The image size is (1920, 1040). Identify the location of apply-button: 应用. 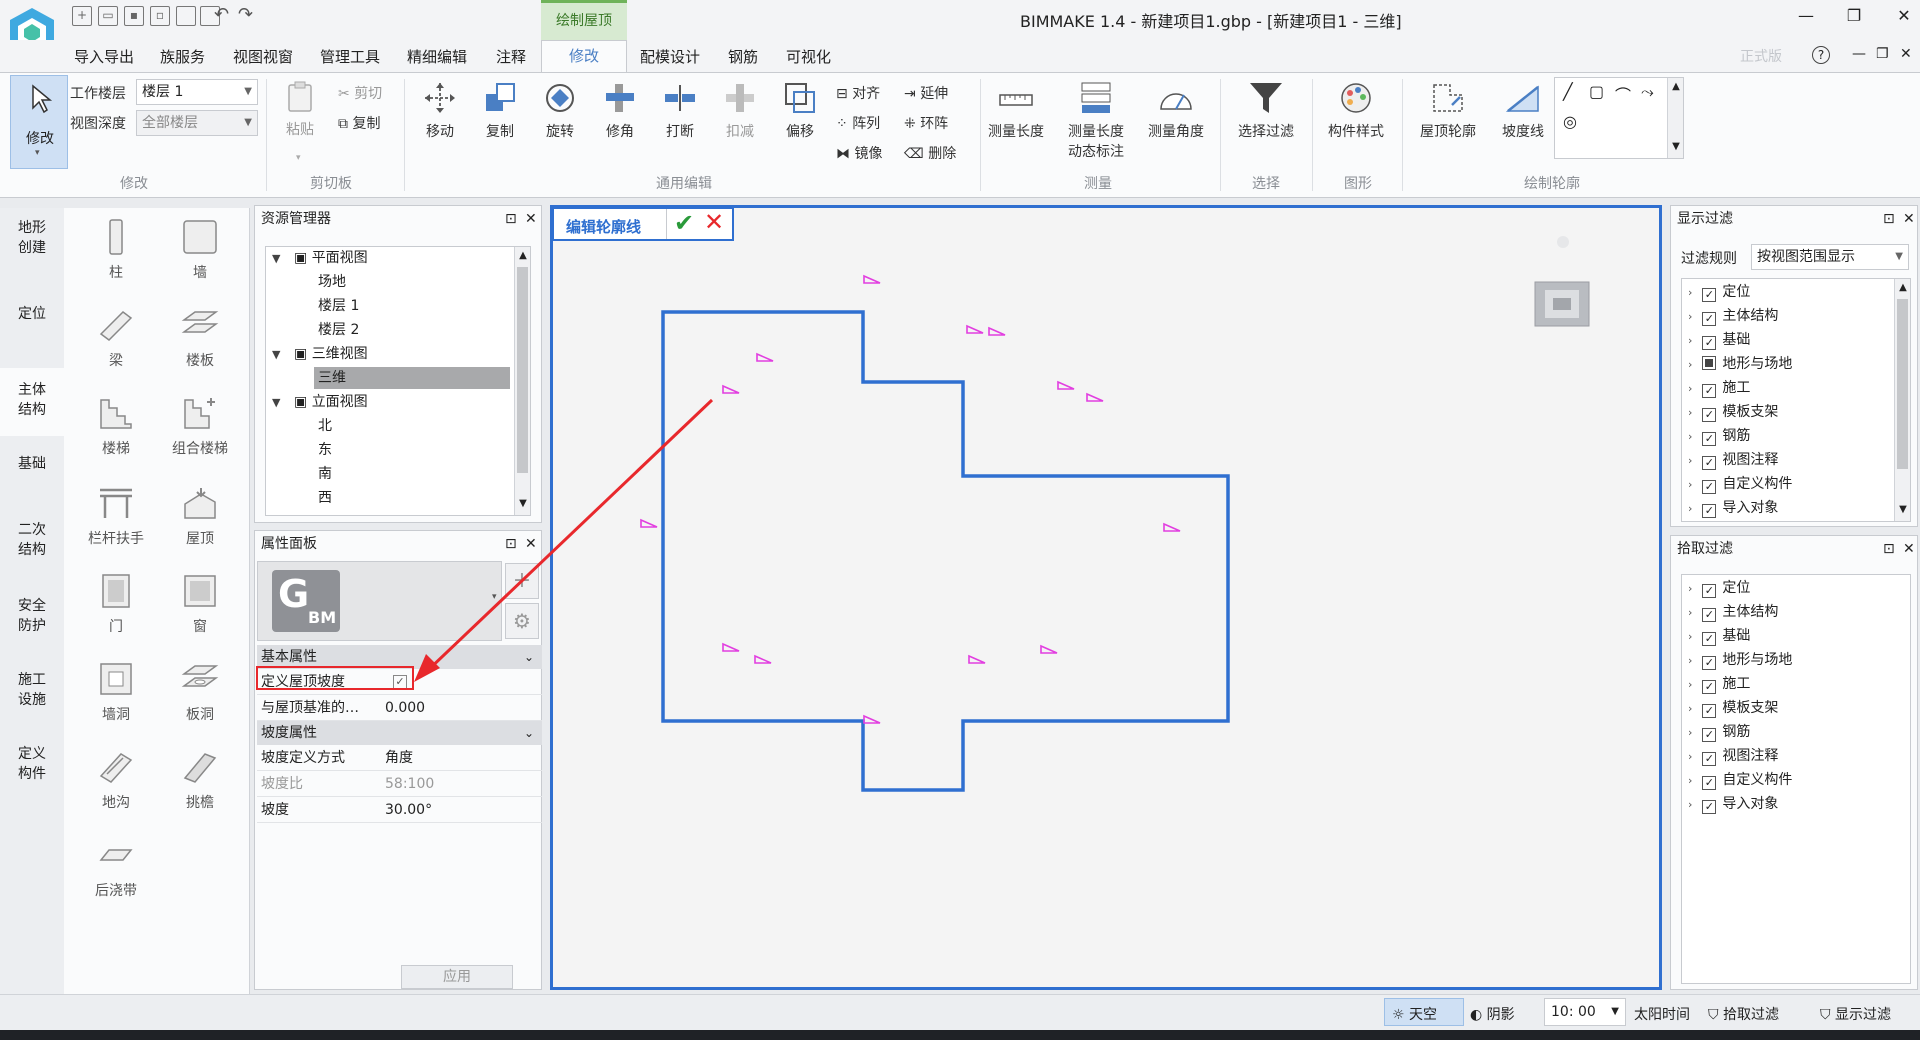
(457, 977).